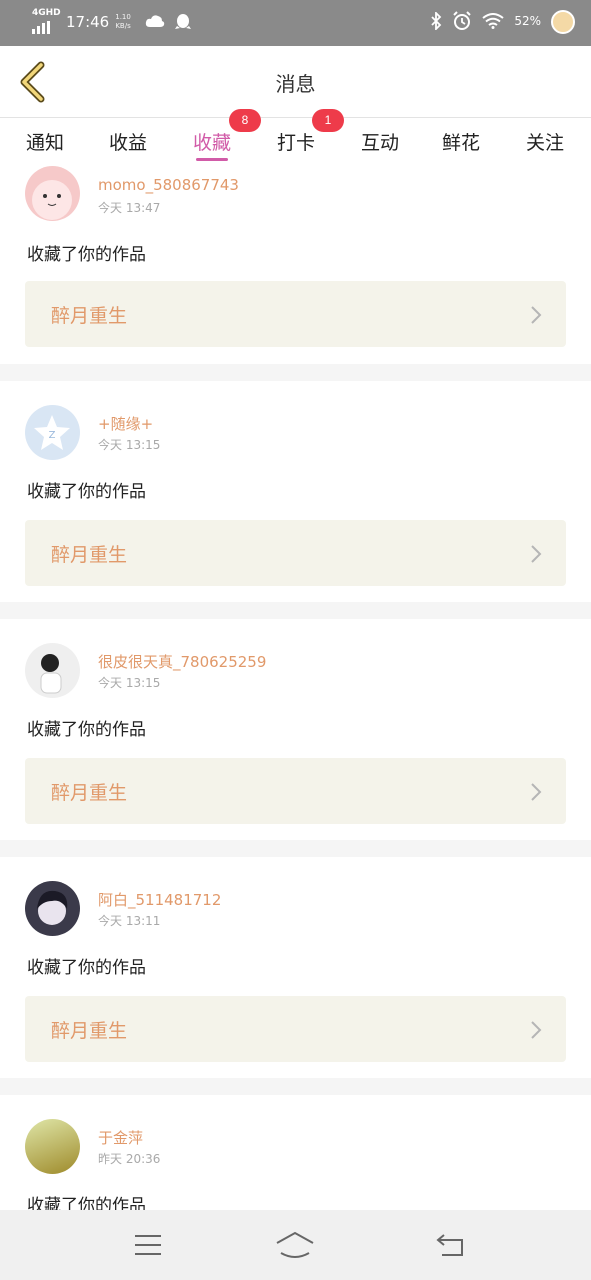 The height and width of the screenshot is (1280, 591). I want to click on tab-bar: 通知 收益 收藏 8 打卡 1 互动 鲜花 关注, so click(295, 136).